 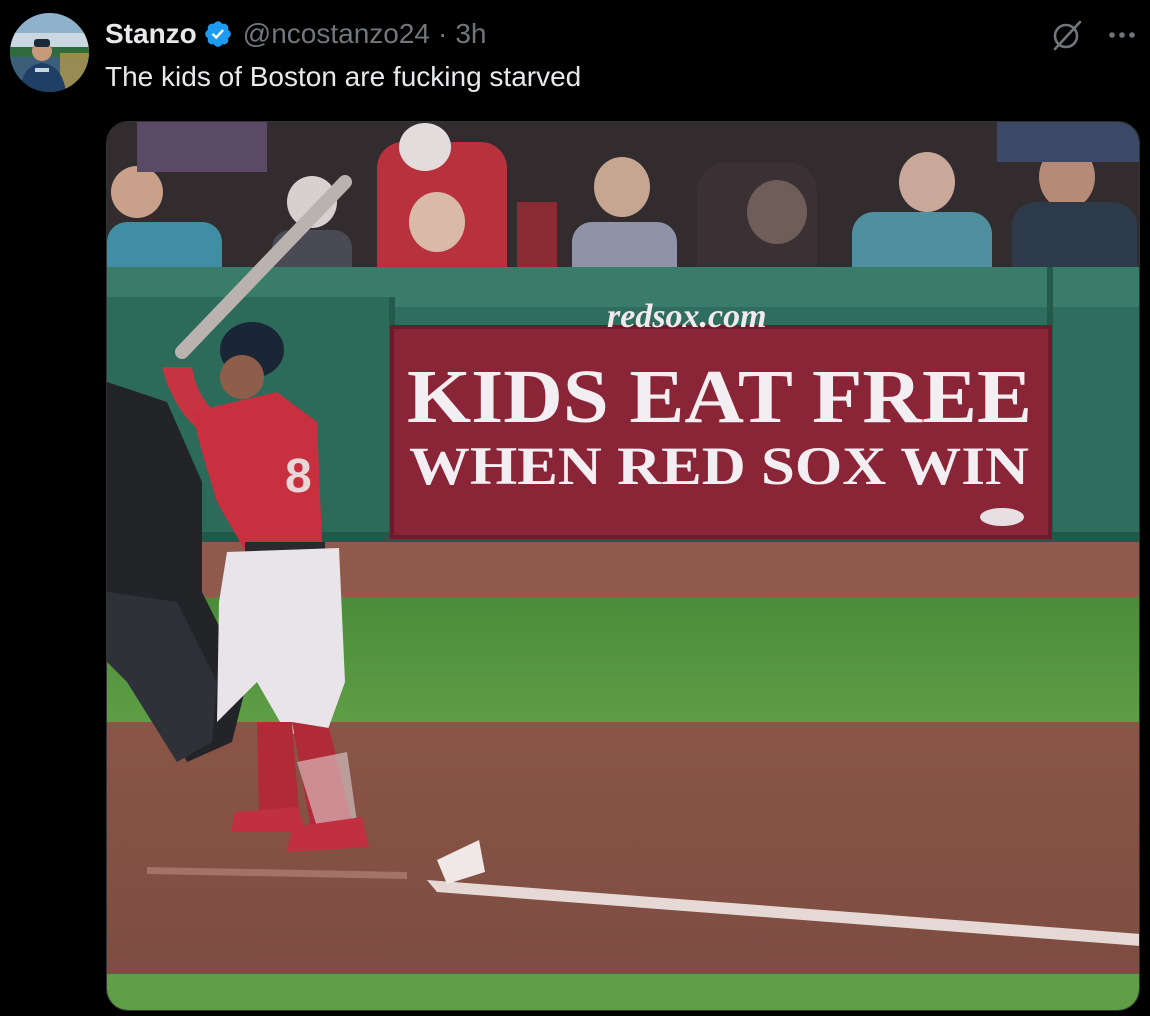 I want to click on jersey-number: 8, so click(x=298, y=476).